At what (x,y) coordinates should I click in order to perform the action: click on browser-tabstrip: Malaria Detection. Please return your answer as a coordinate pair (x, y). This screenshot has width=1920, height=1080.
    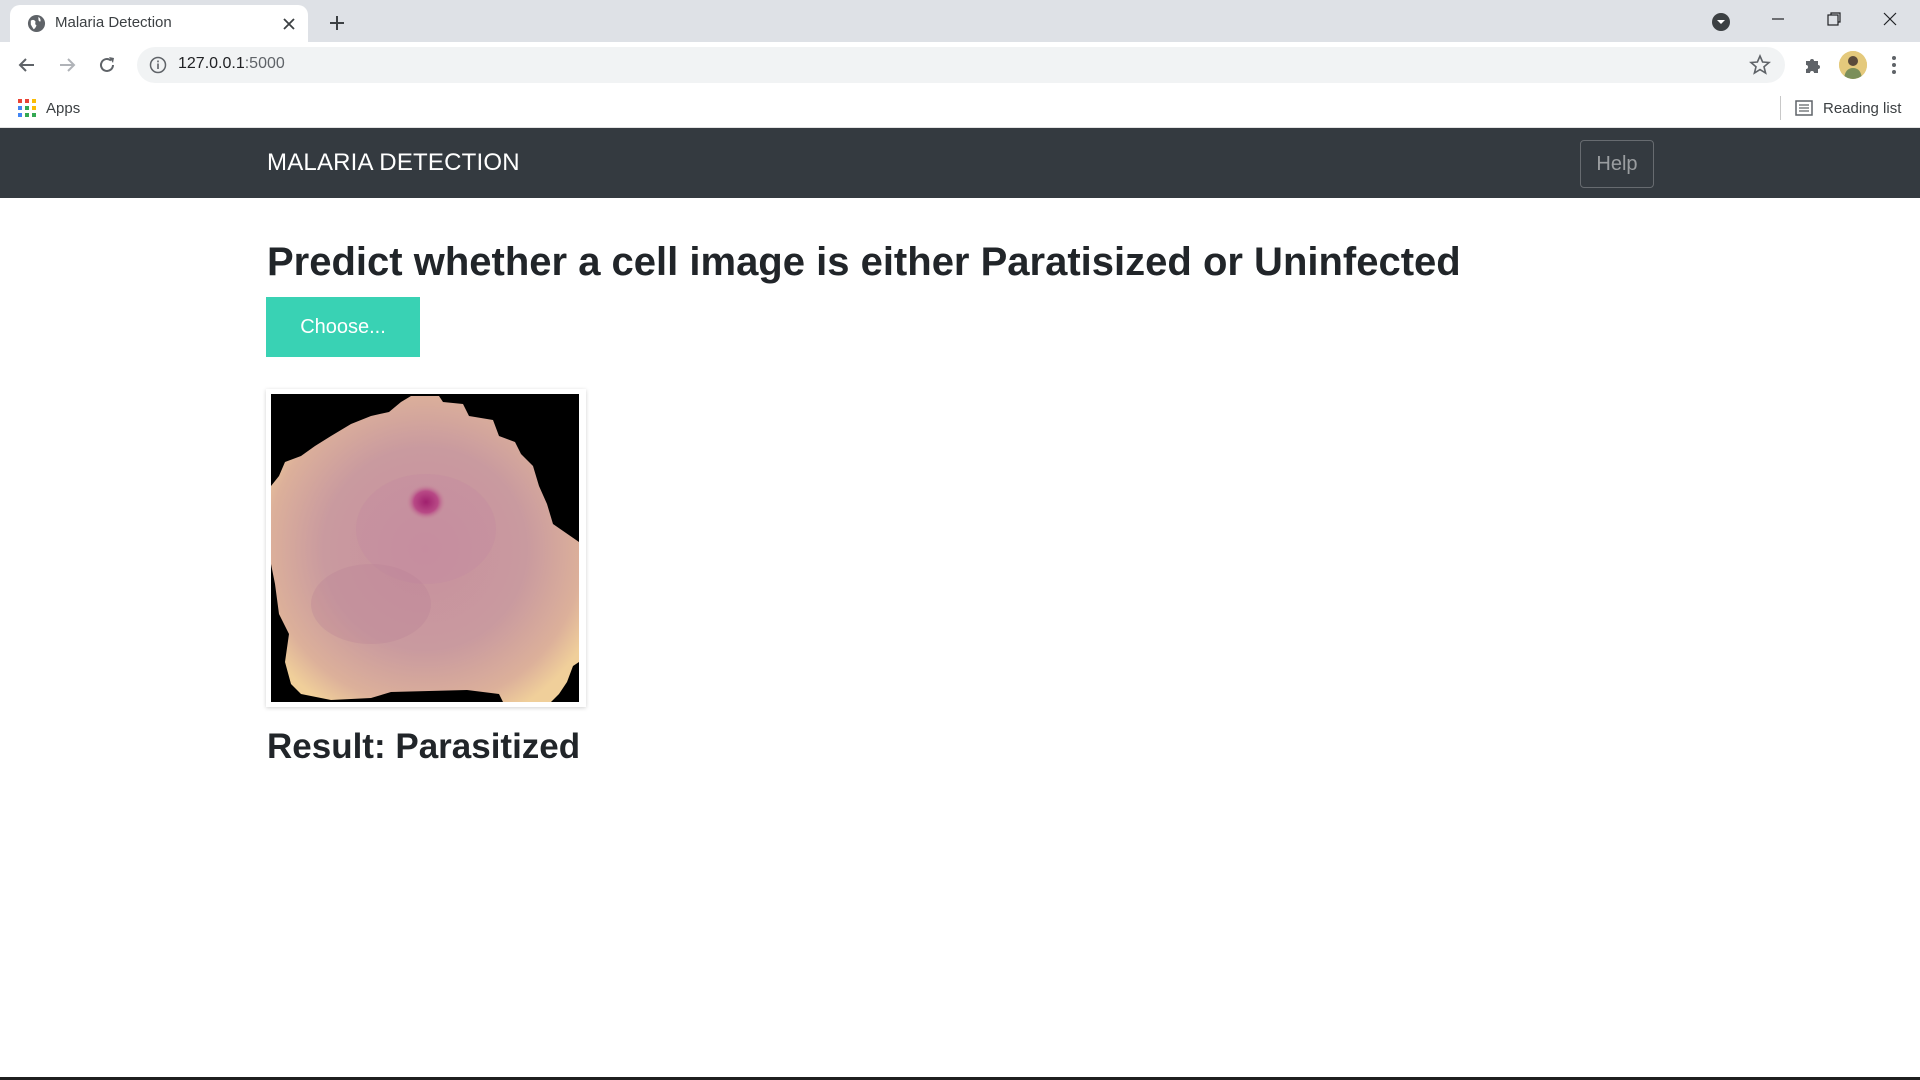
    Looking at the image, I should click on (960, 21).